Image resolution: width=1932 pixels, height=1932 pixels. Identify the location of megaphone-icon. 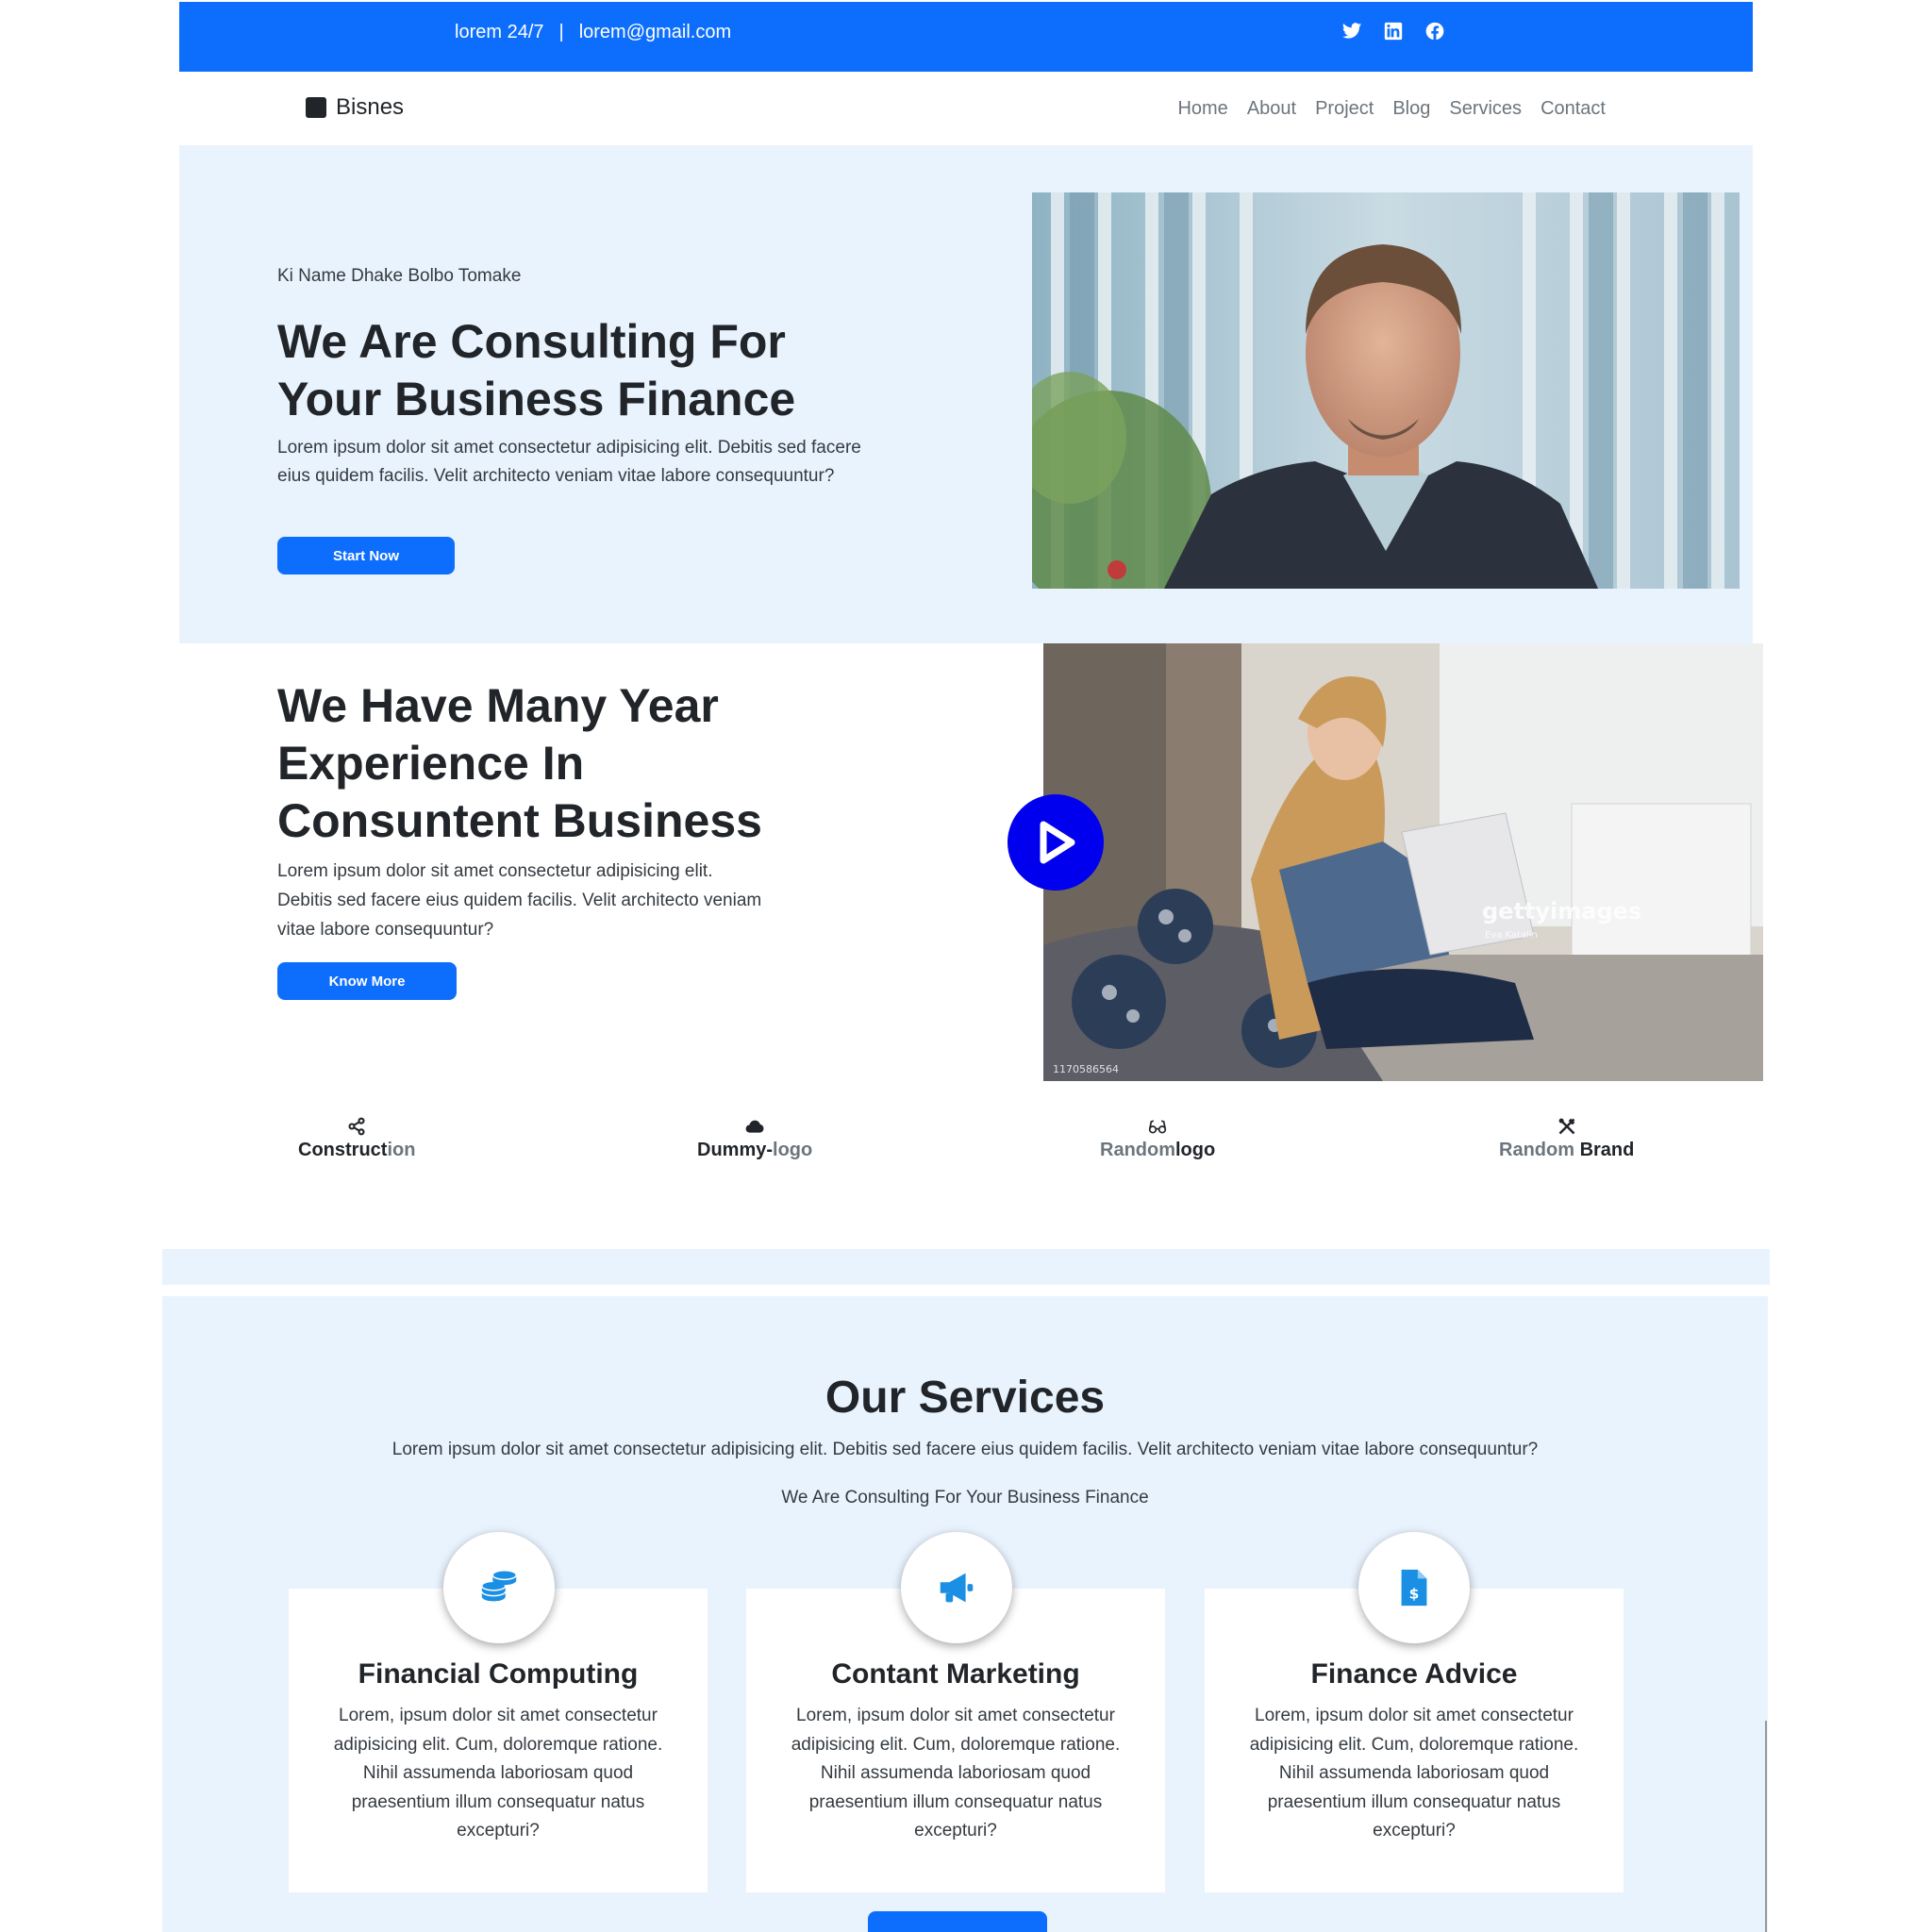
(957, 1588).